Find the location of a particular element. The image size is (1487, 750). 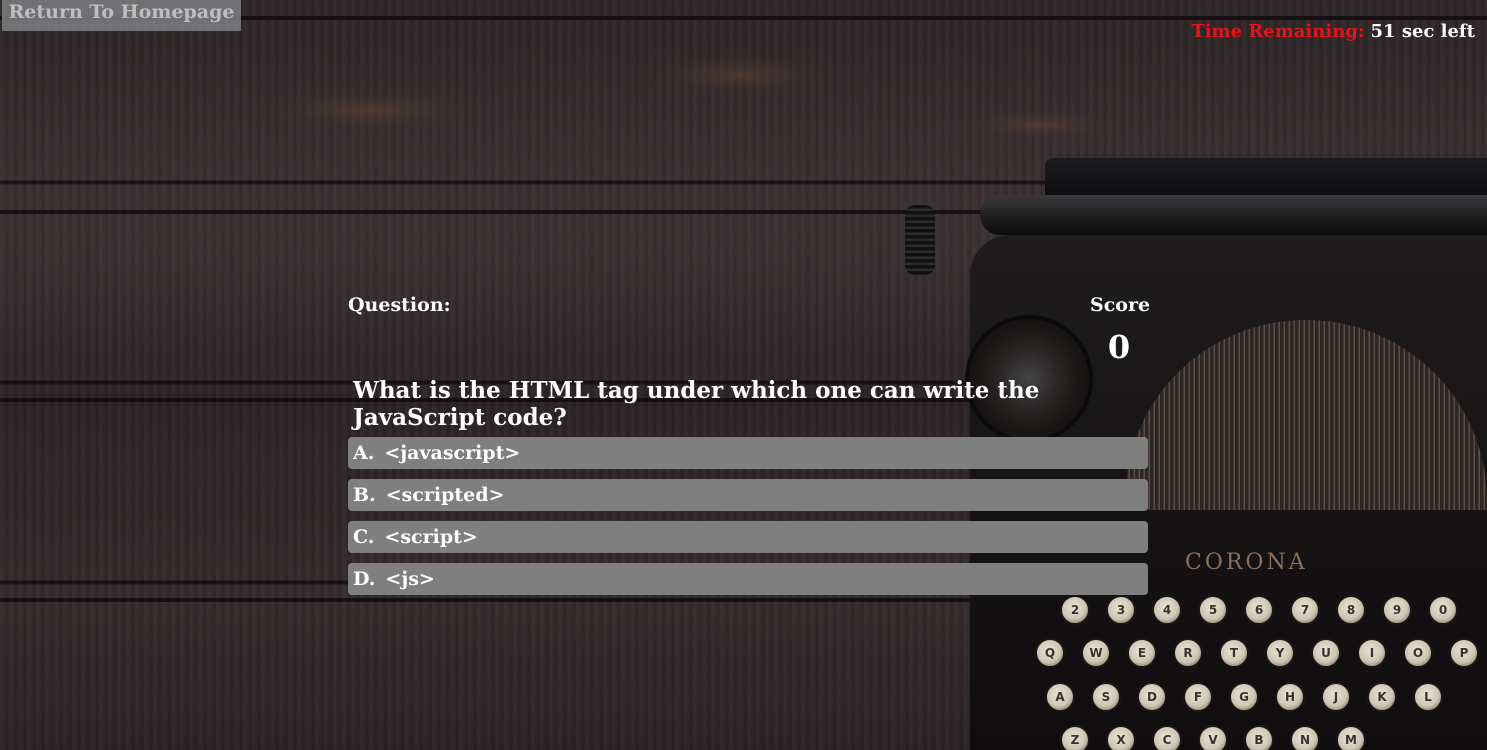

typewriter-key: V is located at coordinates (1213, 737).